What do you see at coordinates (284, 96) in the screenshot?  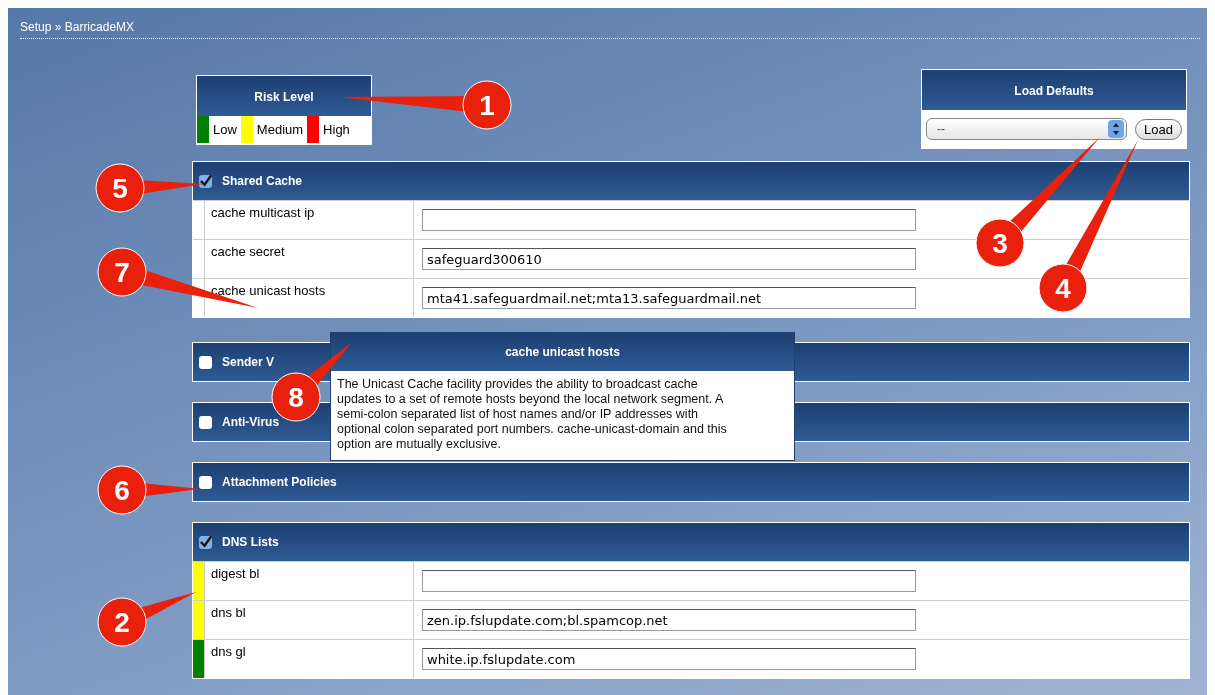 I see `legend-title: Risk Level` at bounding box center [284, 96].